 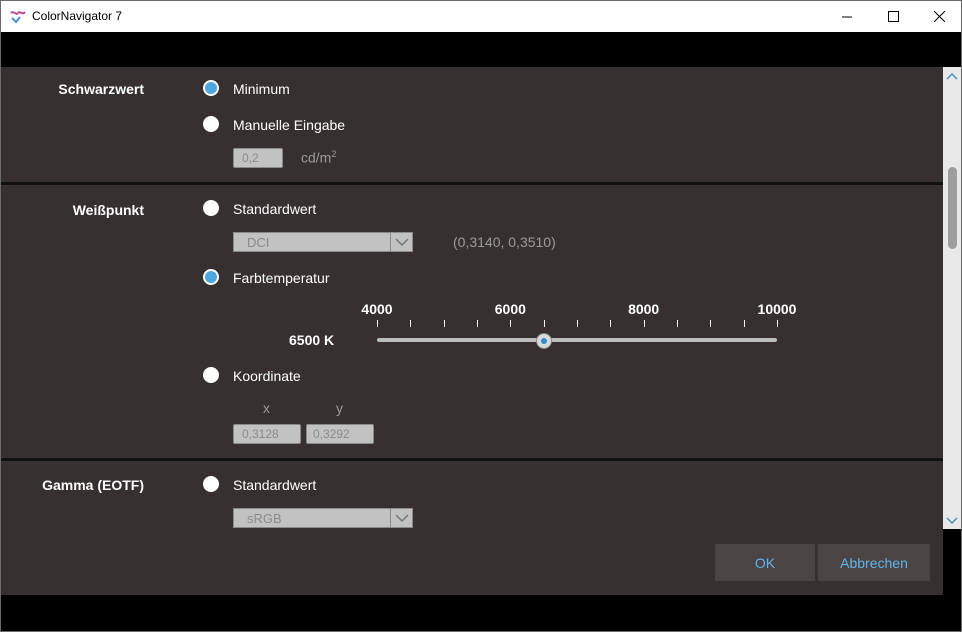 What do you see at coordinates (377, 309) in the screenshot?
I see `temperature-tick-label: 4000` at bounding box center [377, 309].